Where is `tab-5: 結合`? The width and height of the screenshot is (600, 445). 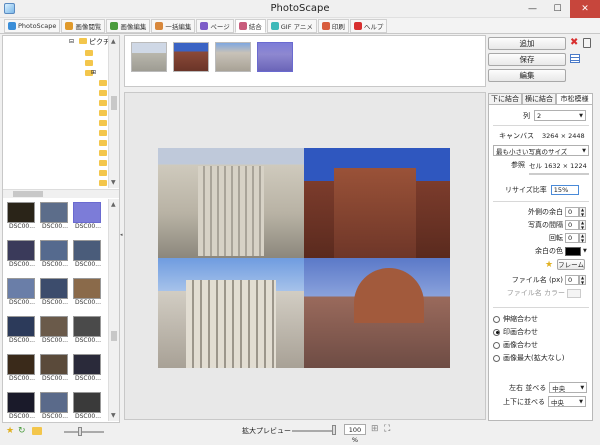
tab-5: 結合 is located at coordinates (250, 25).